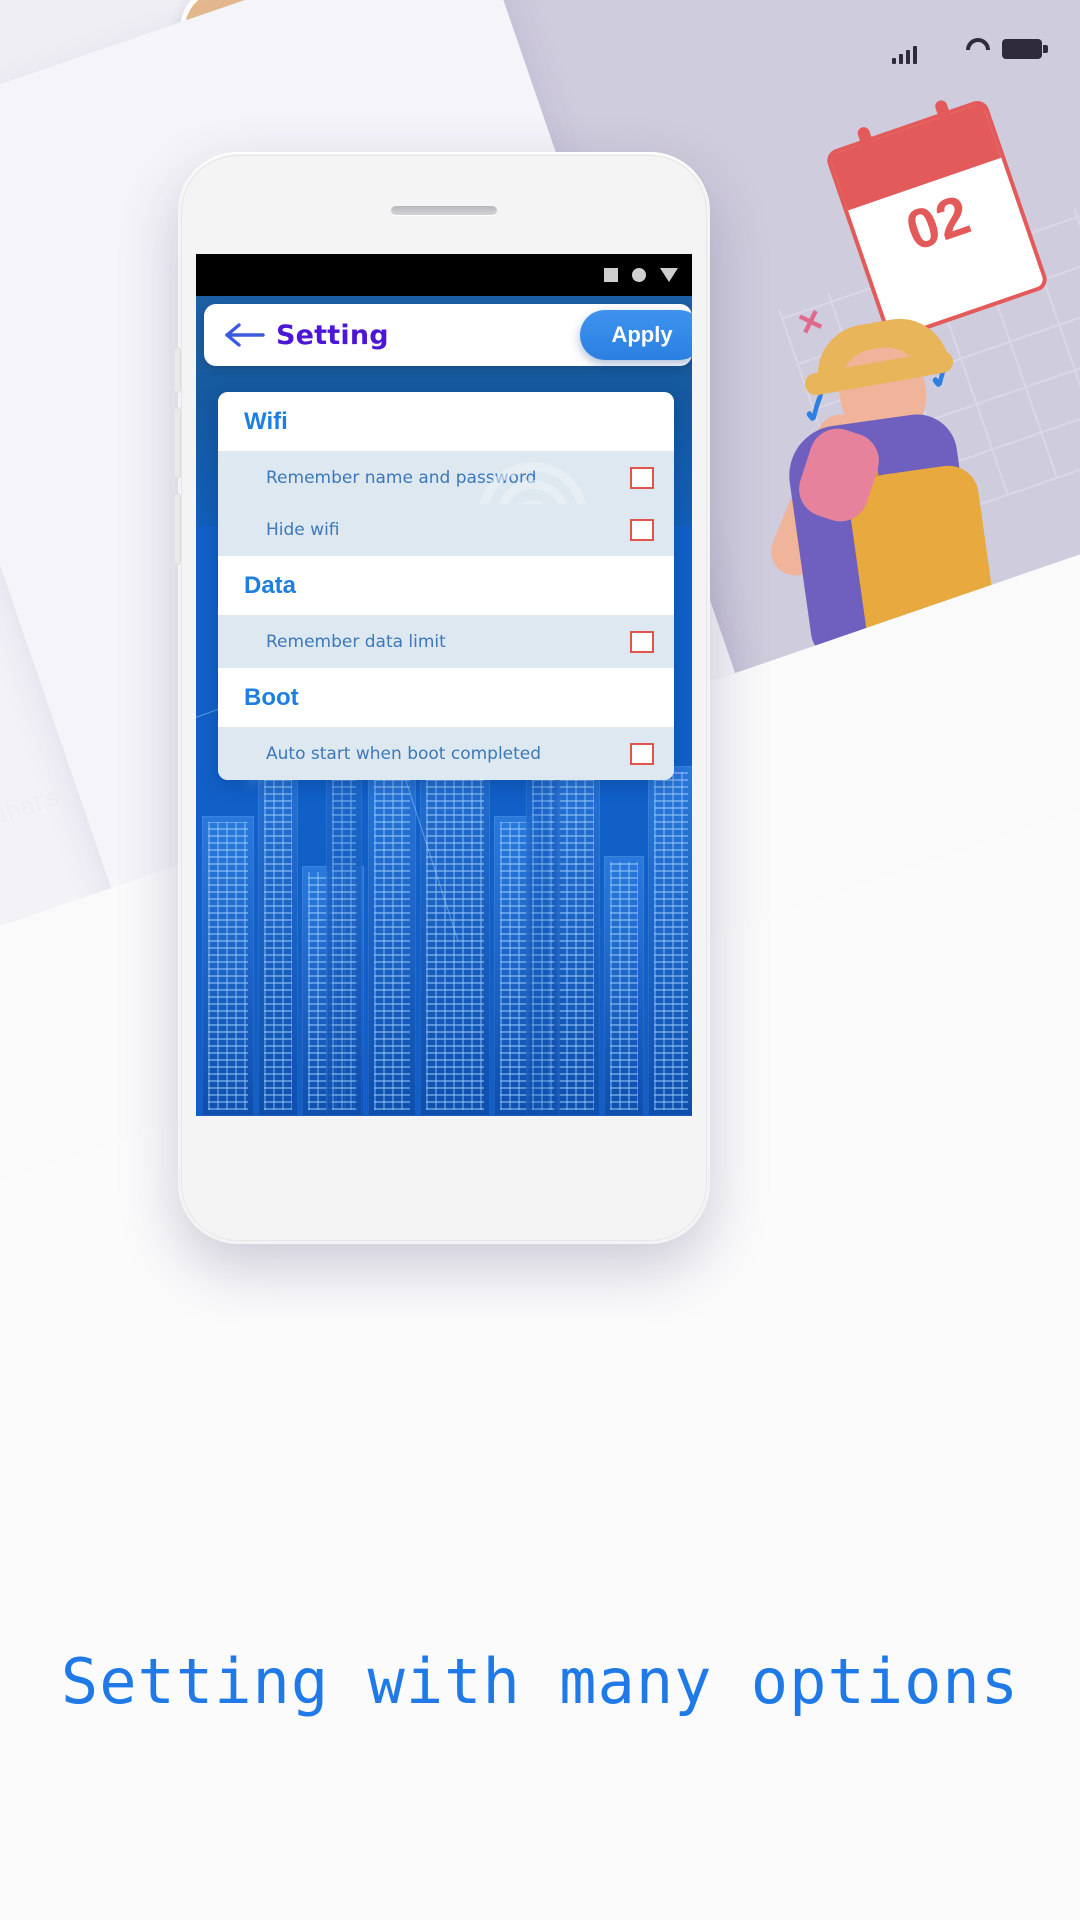 The height and width of the screenshot is (1920, 1080). I want to click on app-header-band: Setting Apply, so click(444, 334).